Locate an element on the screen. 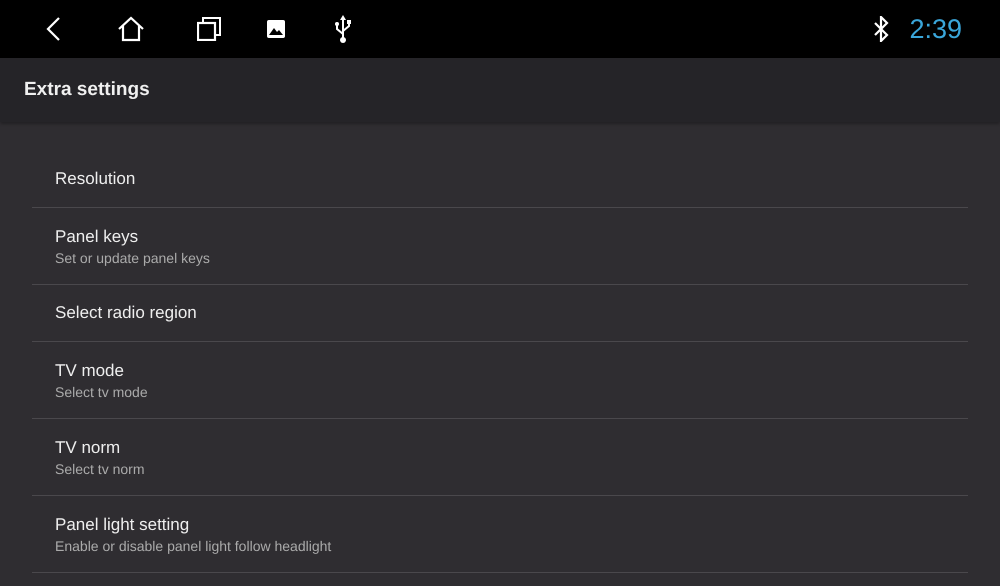 The image size is (1000, 586). settings-item: TV mode Select tv mode is located at coordinates (500, 380).